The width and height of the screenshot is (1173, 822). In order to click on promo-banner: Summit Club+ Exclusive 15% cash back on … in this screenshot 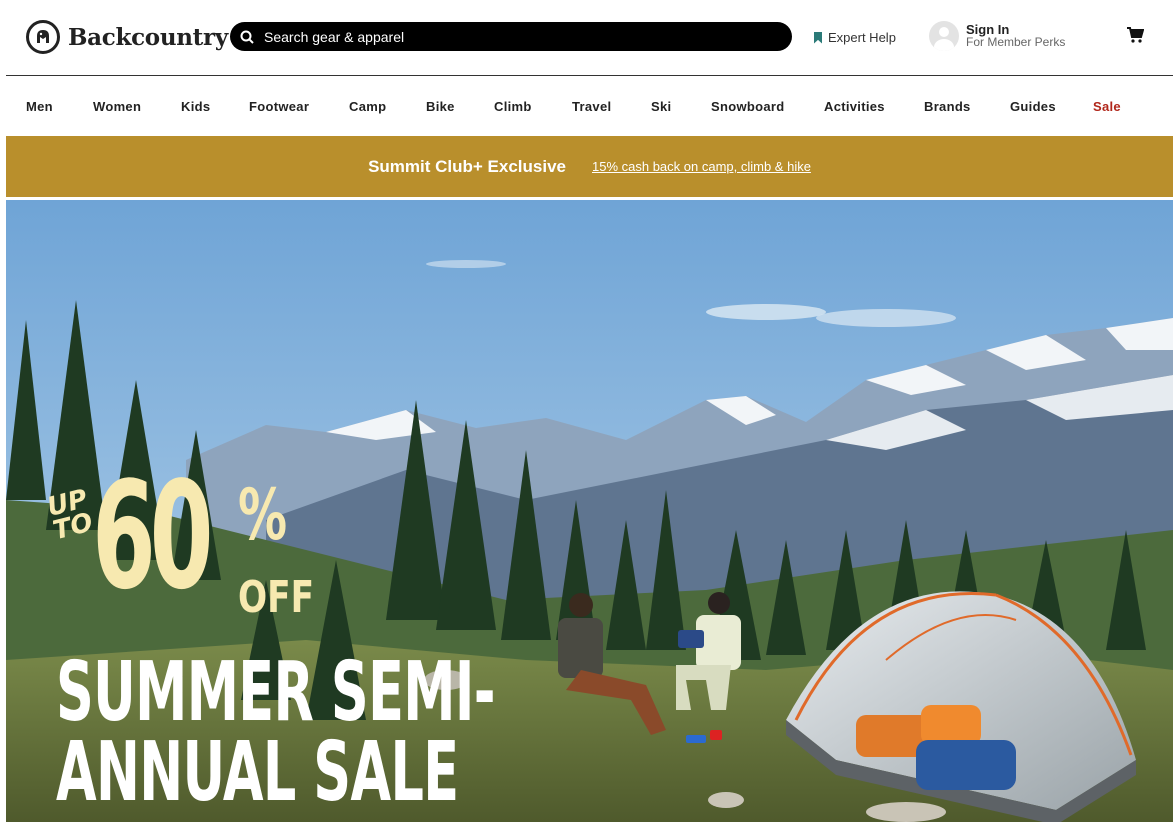, I will do `click(589, 166)`.